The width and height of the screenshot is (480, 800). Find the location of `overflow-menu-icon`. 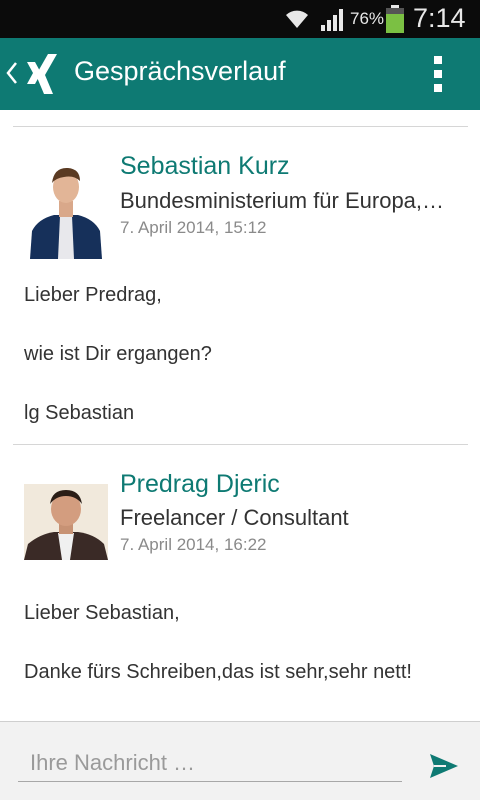

overflow-menu-icon is located at coordinates (438, 75).